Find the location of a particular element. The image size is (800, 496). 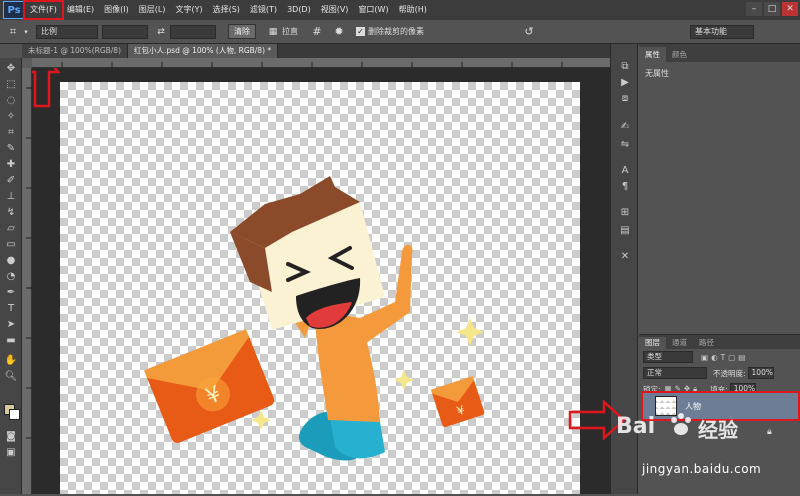

stamp-tool-icon: ⊥ is located at coordinates (11, 197).